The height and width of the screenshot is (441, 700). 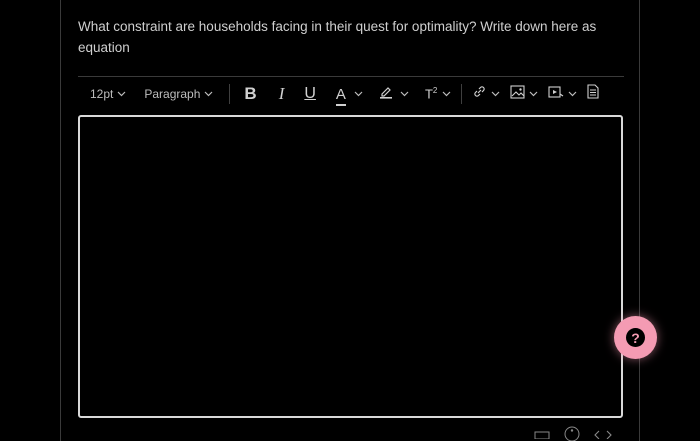 What do you see at coordinates (386, 94) in the screenshot?
I see `highlight-pen-icon` at bounding box center [386, 94].